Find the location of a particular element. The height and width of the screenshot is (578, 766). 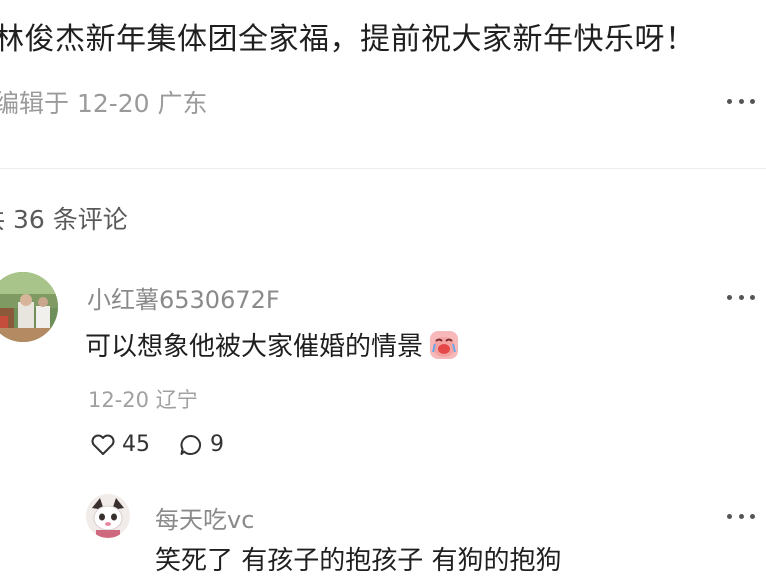

comment-username: 小红薯6530672F is located at coordinates (183, 297).